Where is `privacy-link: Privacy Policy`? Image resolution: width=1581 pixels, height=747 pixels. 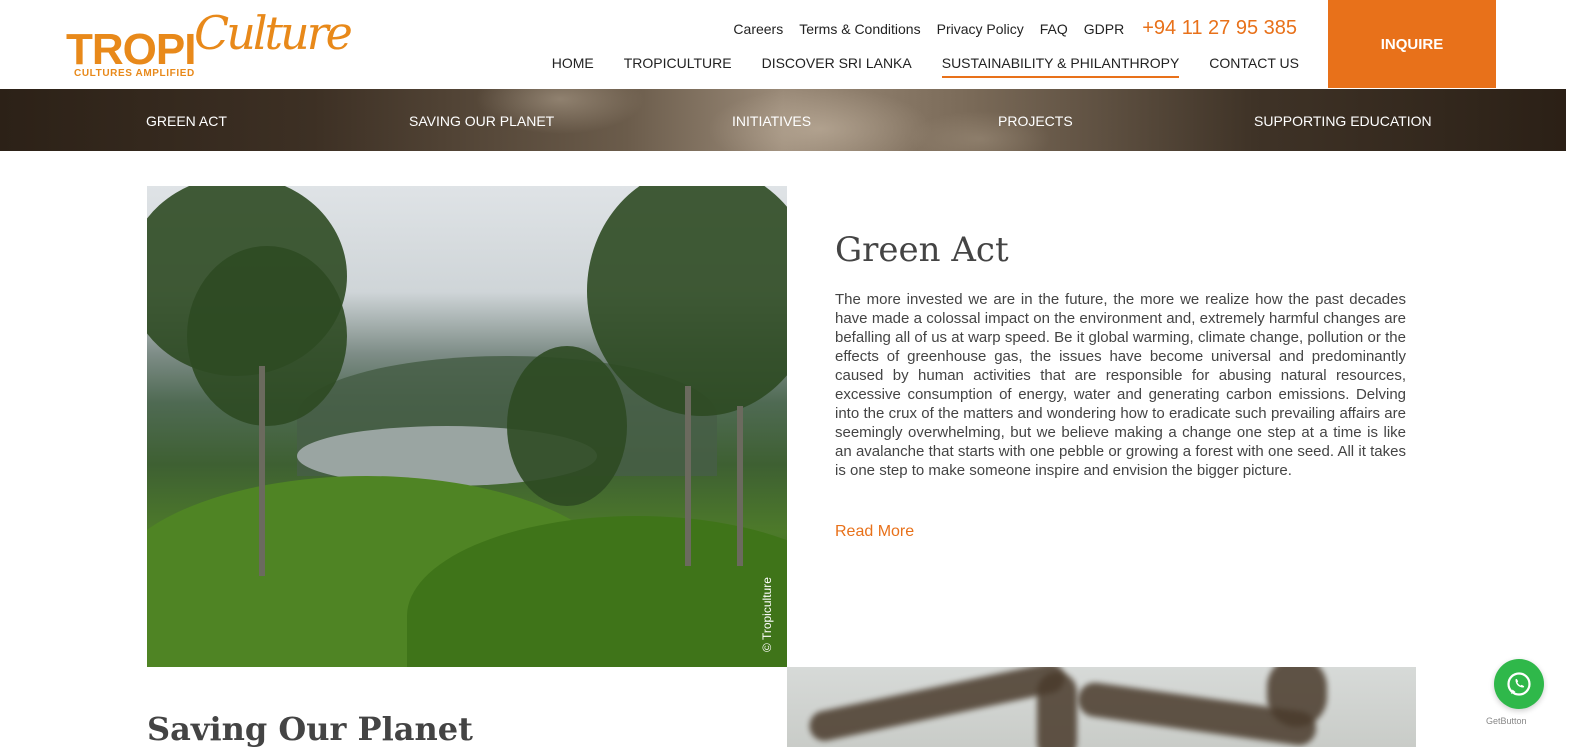 privacy-link: Privacy Policy is located at coordinates (980, 29).